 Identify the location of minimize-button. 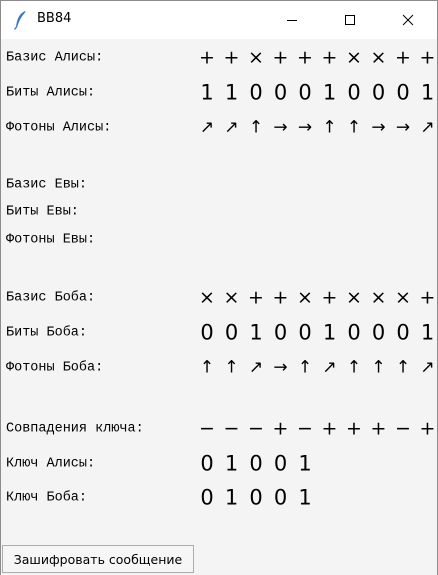
(292, 20).